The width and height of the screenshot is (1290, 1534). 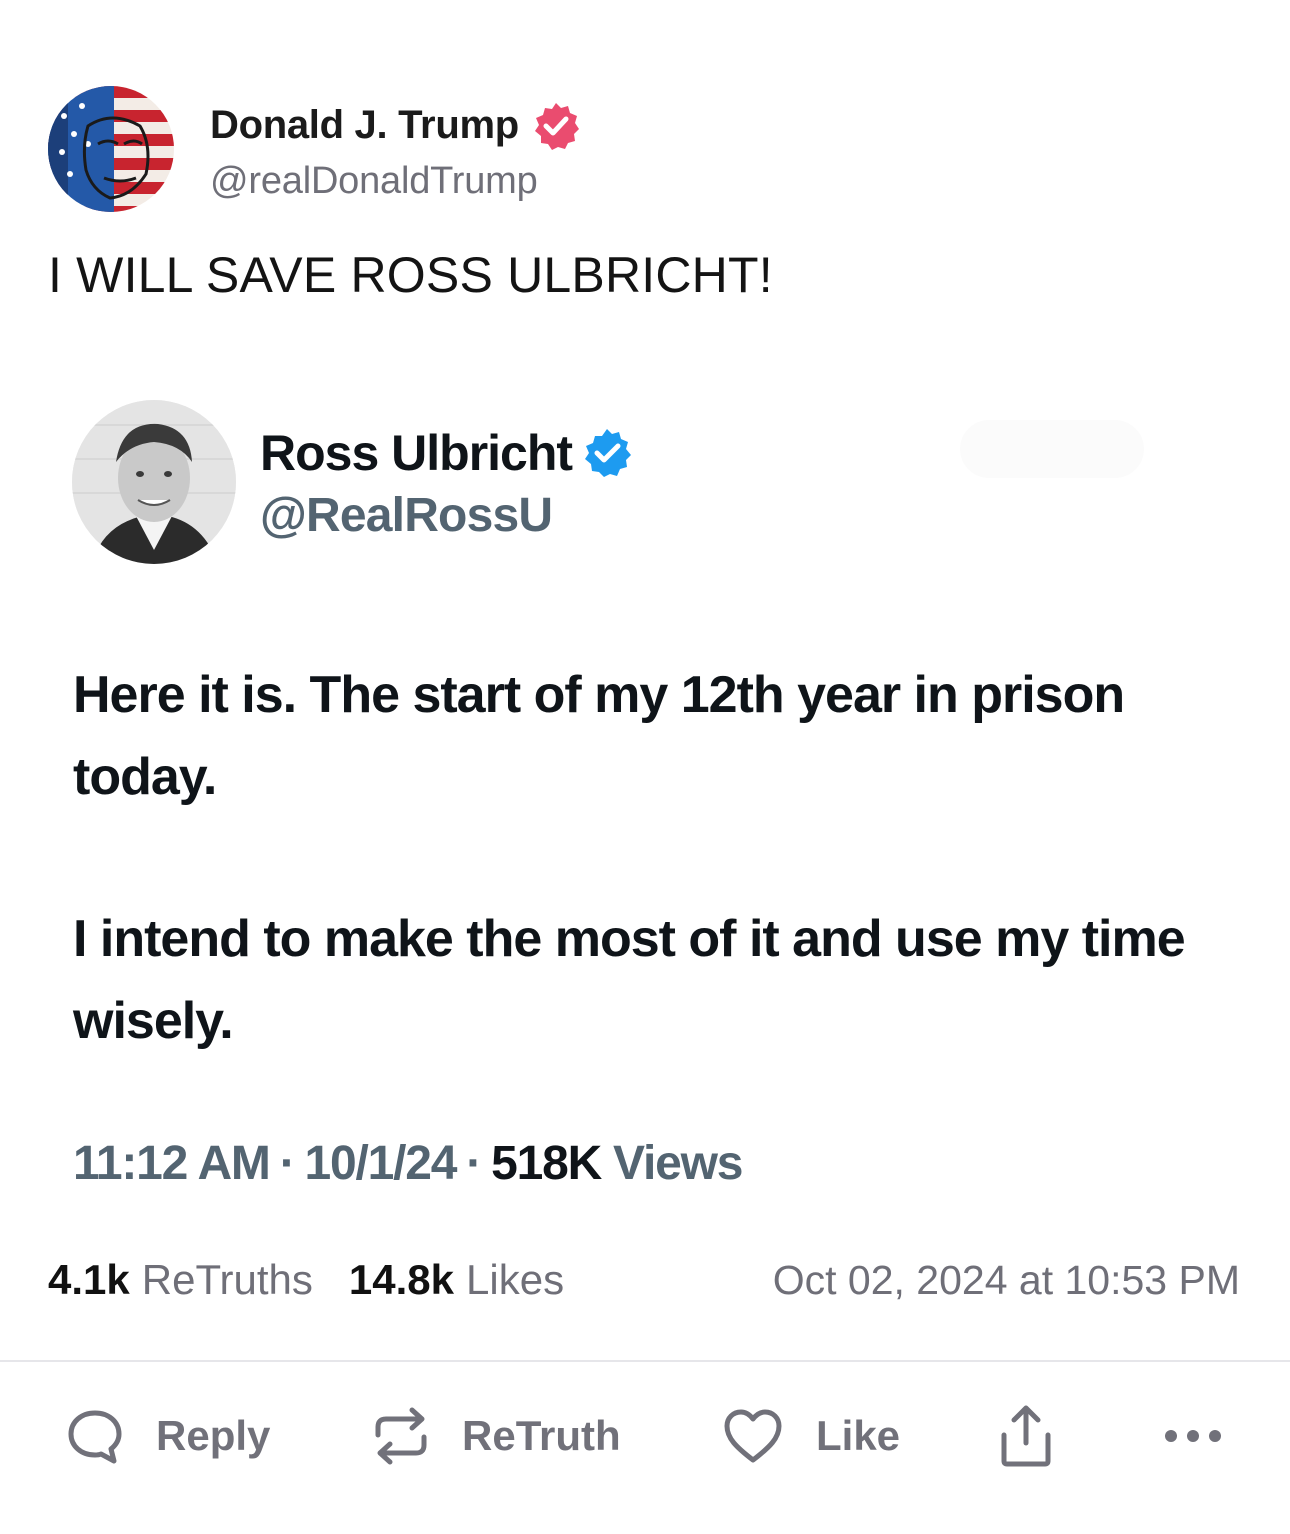 I want to click on likes-stat: 14.8k Likes, so click(x=456, y=1280).